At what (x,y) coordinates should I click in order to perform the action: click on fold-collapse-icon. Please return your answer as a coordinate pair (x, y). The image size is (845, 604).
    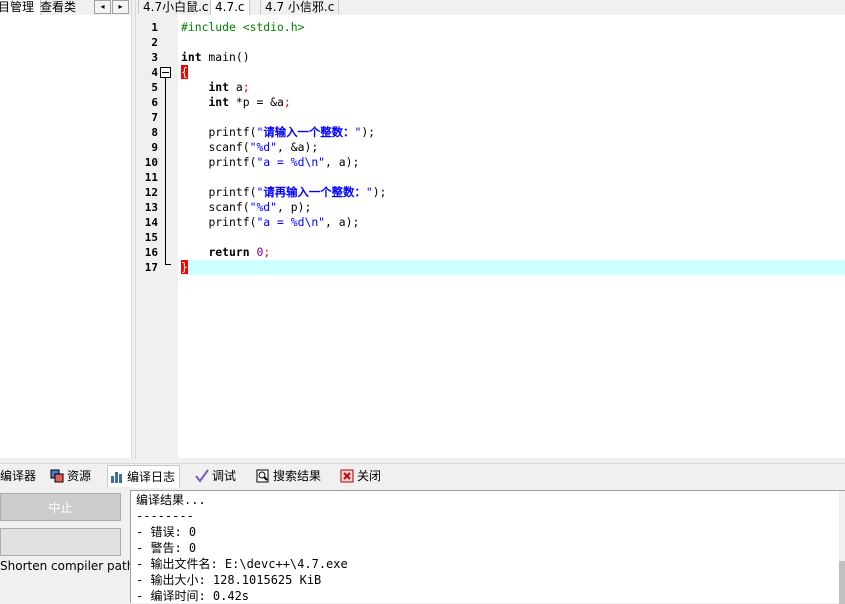
    Looking at the image, I should click on (165, 72).